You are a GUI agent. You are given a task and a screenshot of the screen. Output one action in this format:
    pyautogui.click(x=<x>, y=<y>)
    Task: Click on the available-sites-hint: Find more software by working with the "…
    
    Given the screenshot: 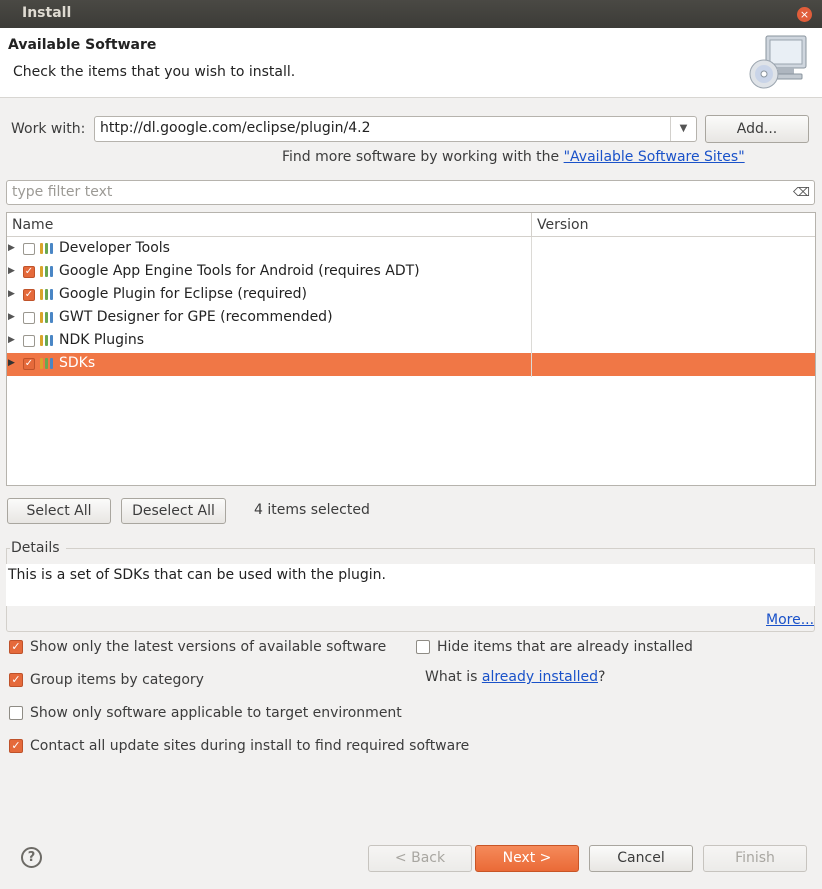 What is the action you would take?
    pyautogui.click(x=513, y=157)
    